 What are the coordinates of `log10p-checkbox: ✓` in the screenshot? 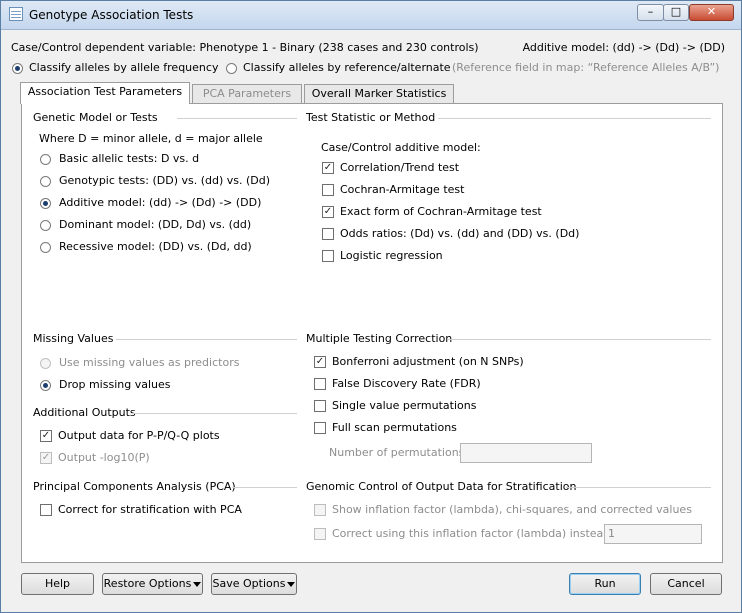 It's located at (46, 458).